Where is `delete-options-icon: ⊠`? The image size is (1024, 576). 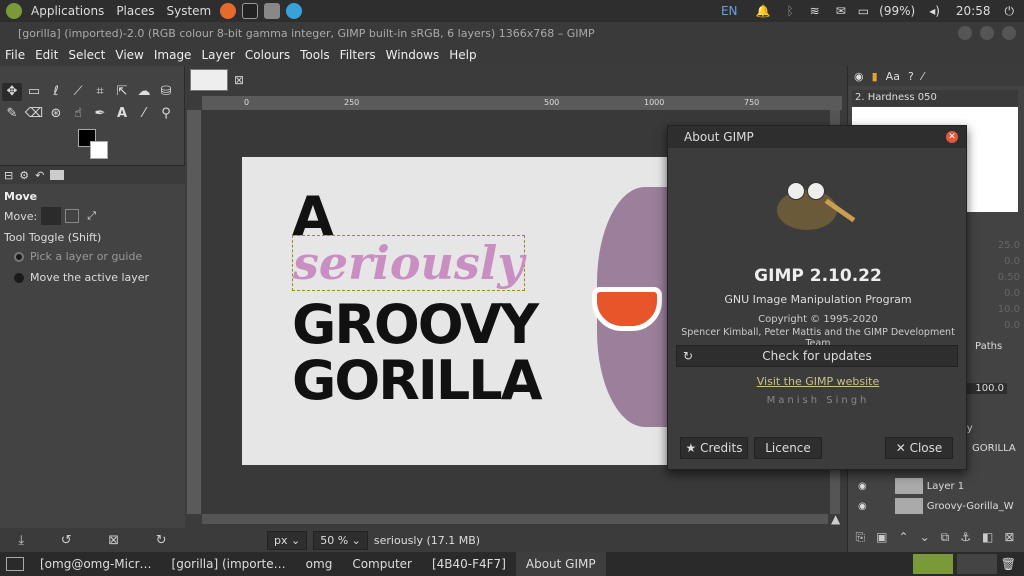 delete-options-icon: ⊠ is located at coordinates (113, 540).